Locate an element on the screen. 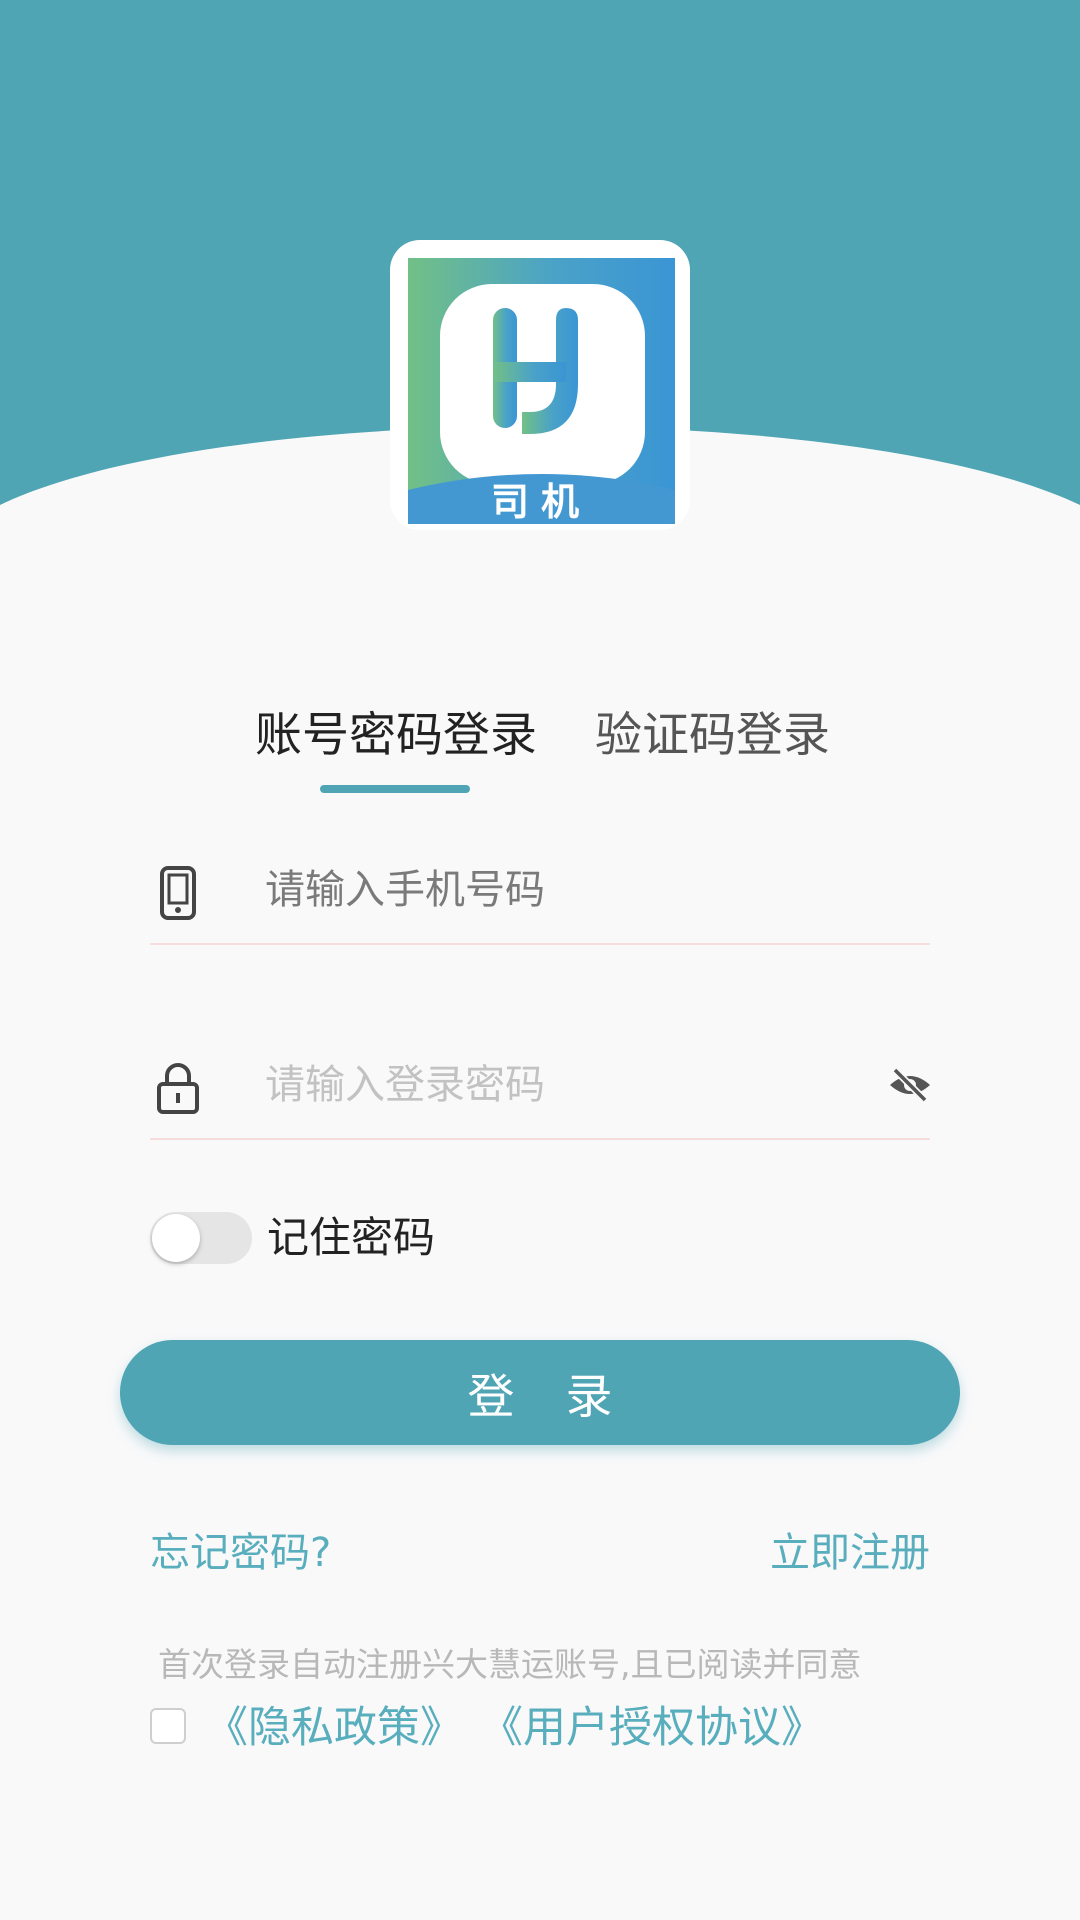 The height and width of the screenshot is (1920, 1080). phone-input is located at coordinates (545, 890).